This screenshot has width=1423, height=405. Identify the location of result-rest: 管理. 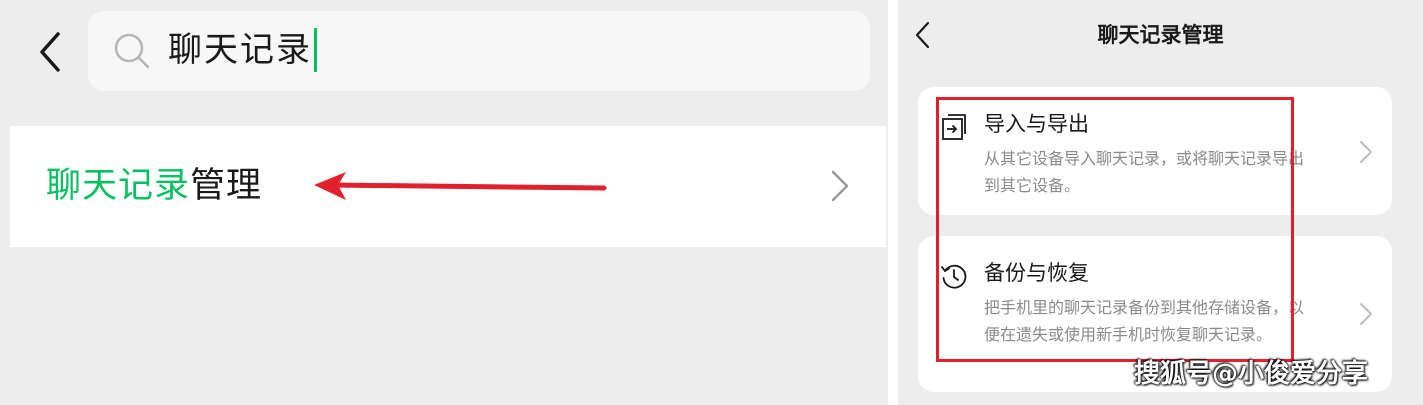
(226, 186).